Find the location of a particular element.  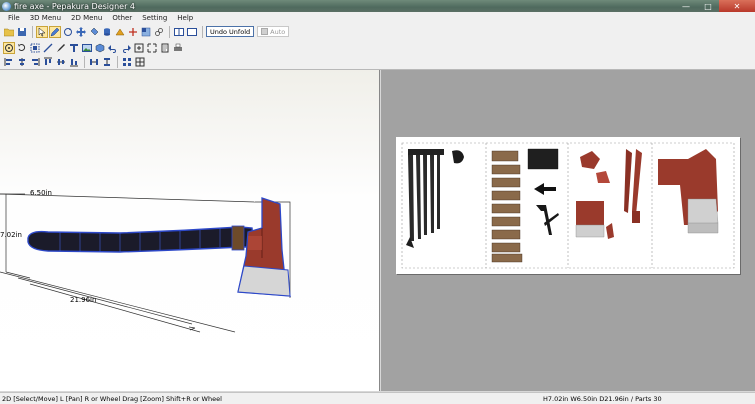

edge-select-button is located at coordinates (35, 48).